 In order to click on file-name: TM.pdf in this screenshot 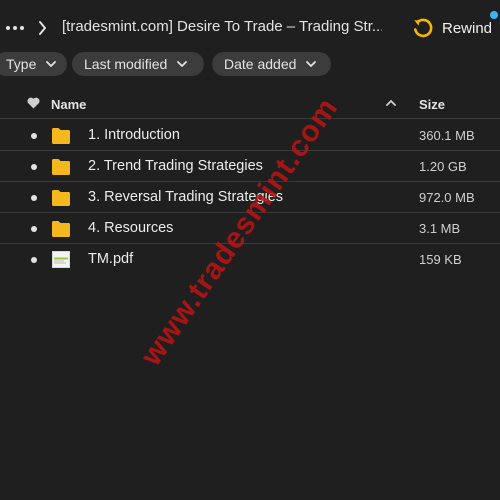, I will do `click(111, 259)`.